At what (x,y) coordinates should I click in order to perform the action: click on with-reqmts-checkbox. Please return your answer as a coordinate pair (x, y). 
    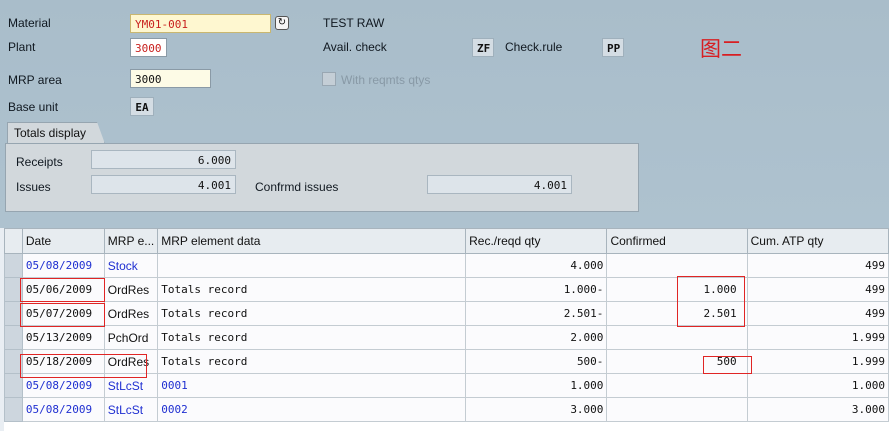
    Looking at the image, I should click on (329, 79).